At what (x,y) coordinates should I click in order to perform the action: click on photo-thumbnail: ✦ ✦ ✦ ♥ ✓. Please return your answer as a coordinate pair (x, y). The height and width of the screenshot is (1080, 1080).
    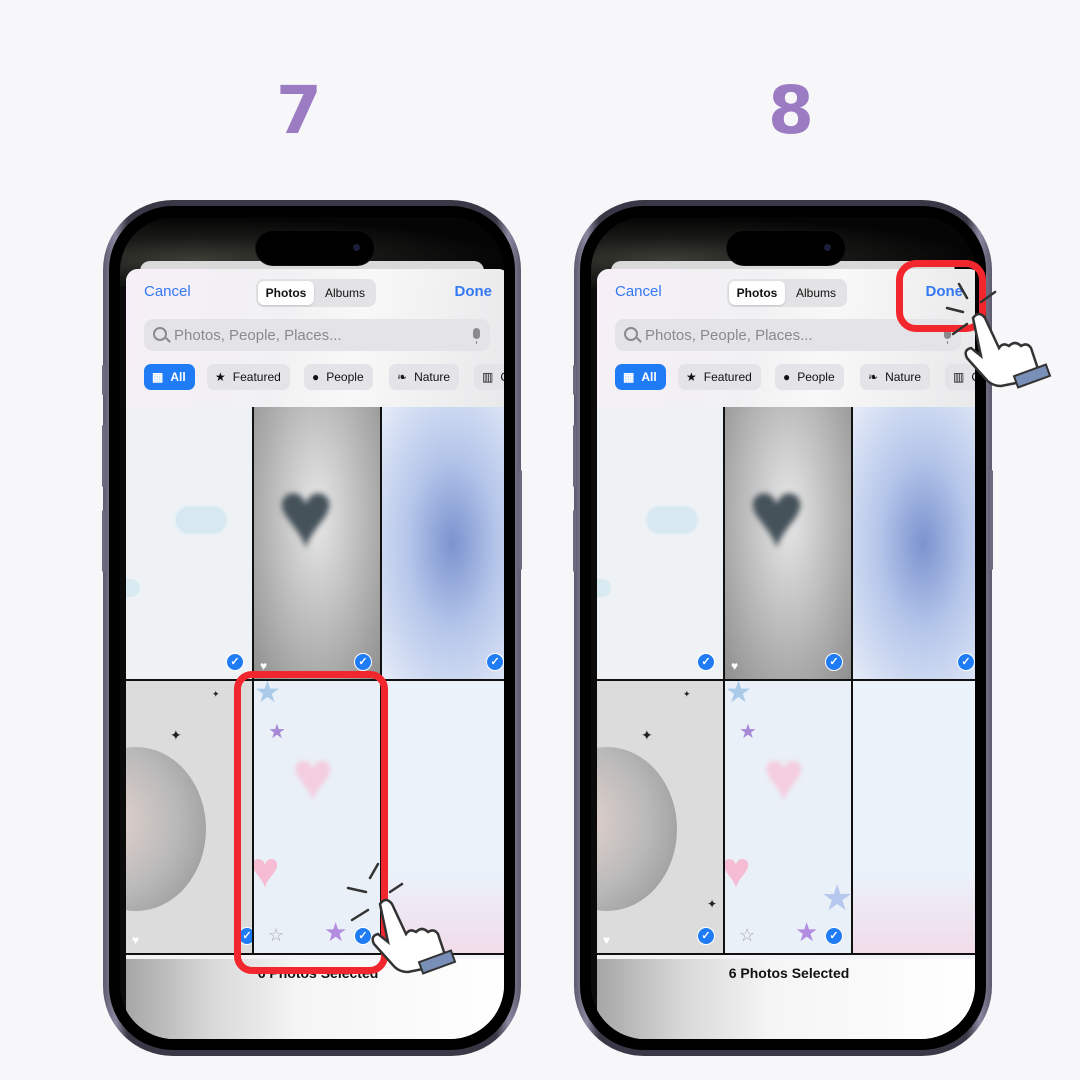
    Looking at the image, I should click on (660, 817).